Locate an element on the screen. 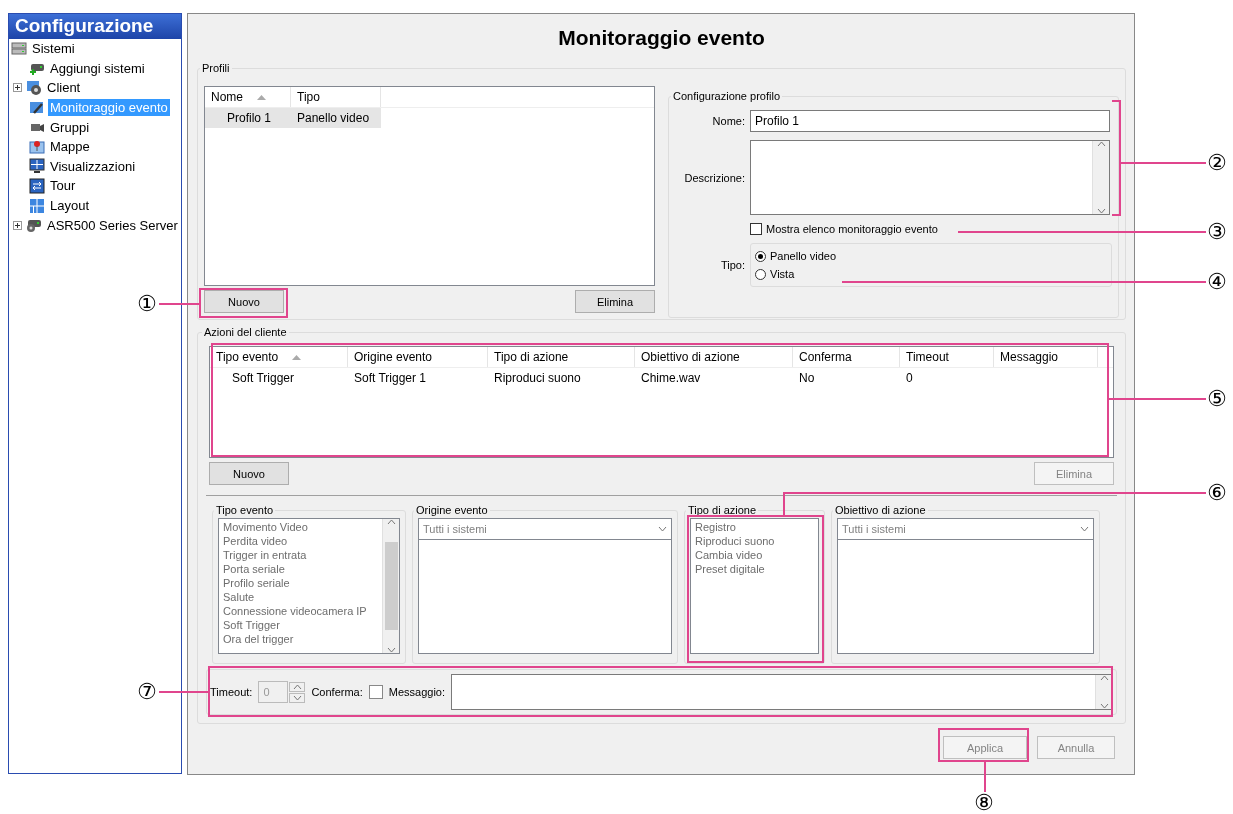 Image resolution: width=1233 pixels, height=814 pixels. field-label: Timeout: is located at coordinates (231, 692).